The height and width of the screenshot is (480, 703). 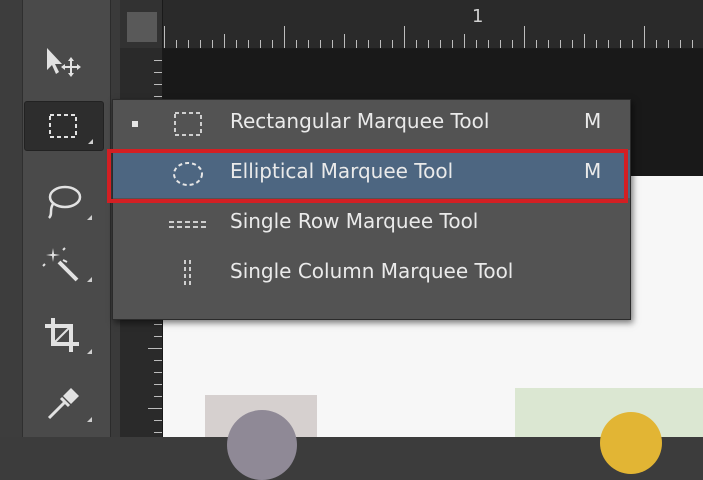 I want to click on menu-item-single-column-marquee: Single Column Marquee Tool, so click(x=371, y=274).